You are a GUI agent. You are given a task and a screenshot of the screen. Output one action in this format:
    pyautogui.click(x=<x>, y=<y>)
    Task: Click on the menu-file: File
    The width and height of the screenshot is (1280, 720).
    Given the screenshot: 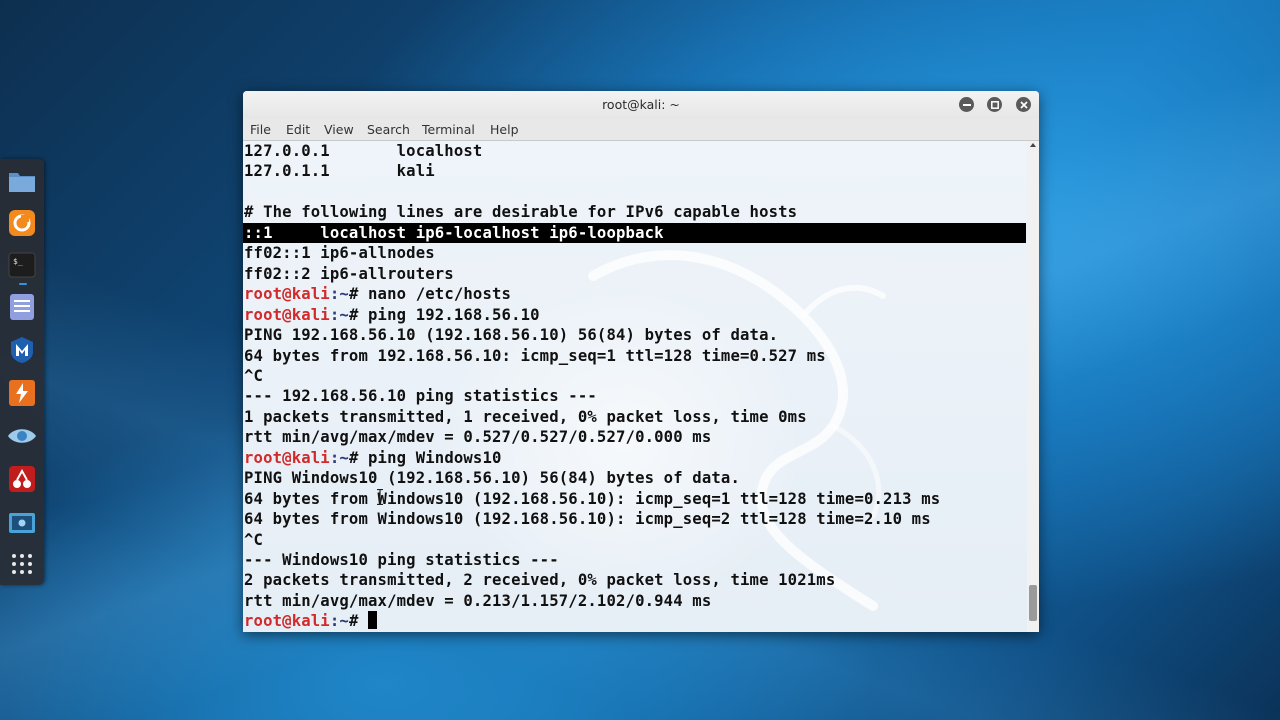 What is the action you would take?
    pyautogui.click(x=260, y=129)
    